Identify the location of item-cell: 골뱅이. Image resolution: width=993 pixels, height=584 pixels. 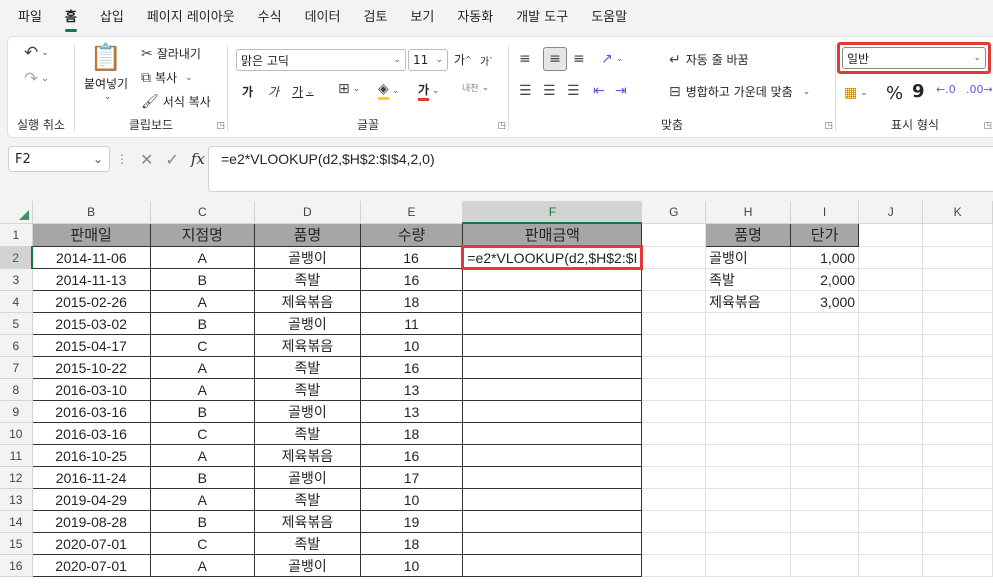
(307, 477).